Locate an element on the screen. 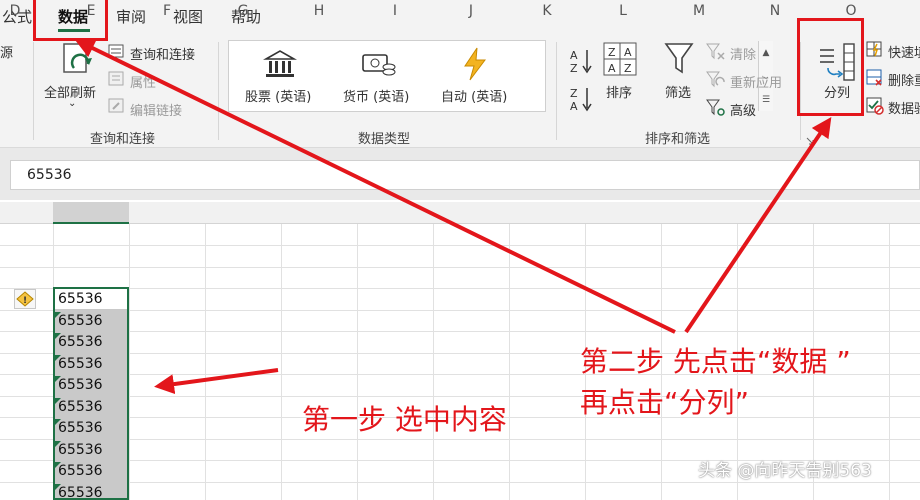 The image size is (920, 500). arrow-to-text-to-columns is located at coordinates (758, 225).